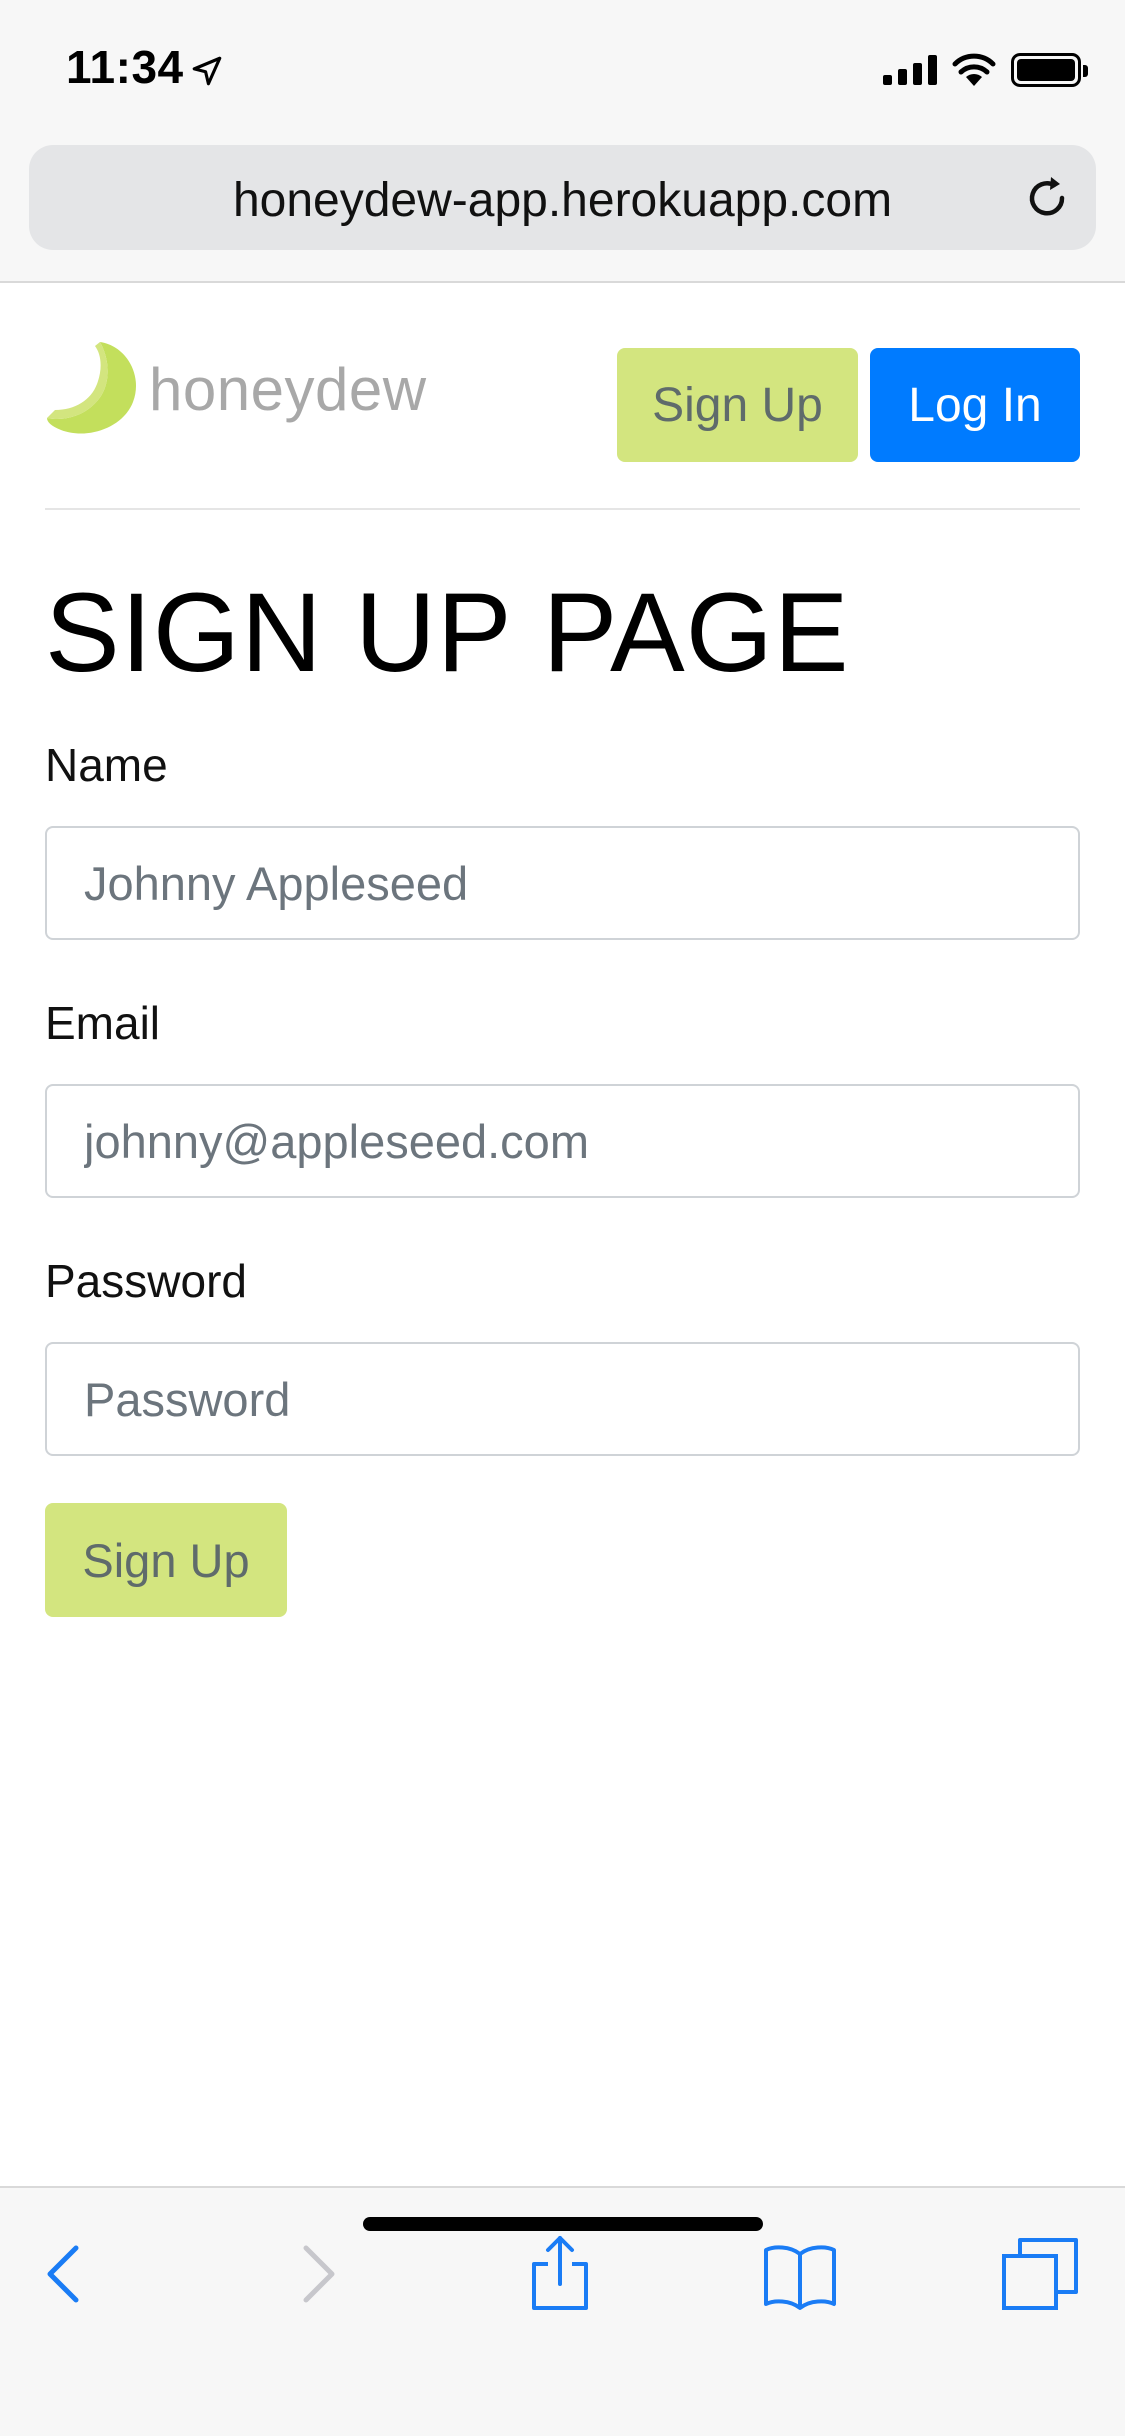 This screenshot has height=2436, width=1125. I want to click on nav-signup-button: Sign Up, so click(737, 405).